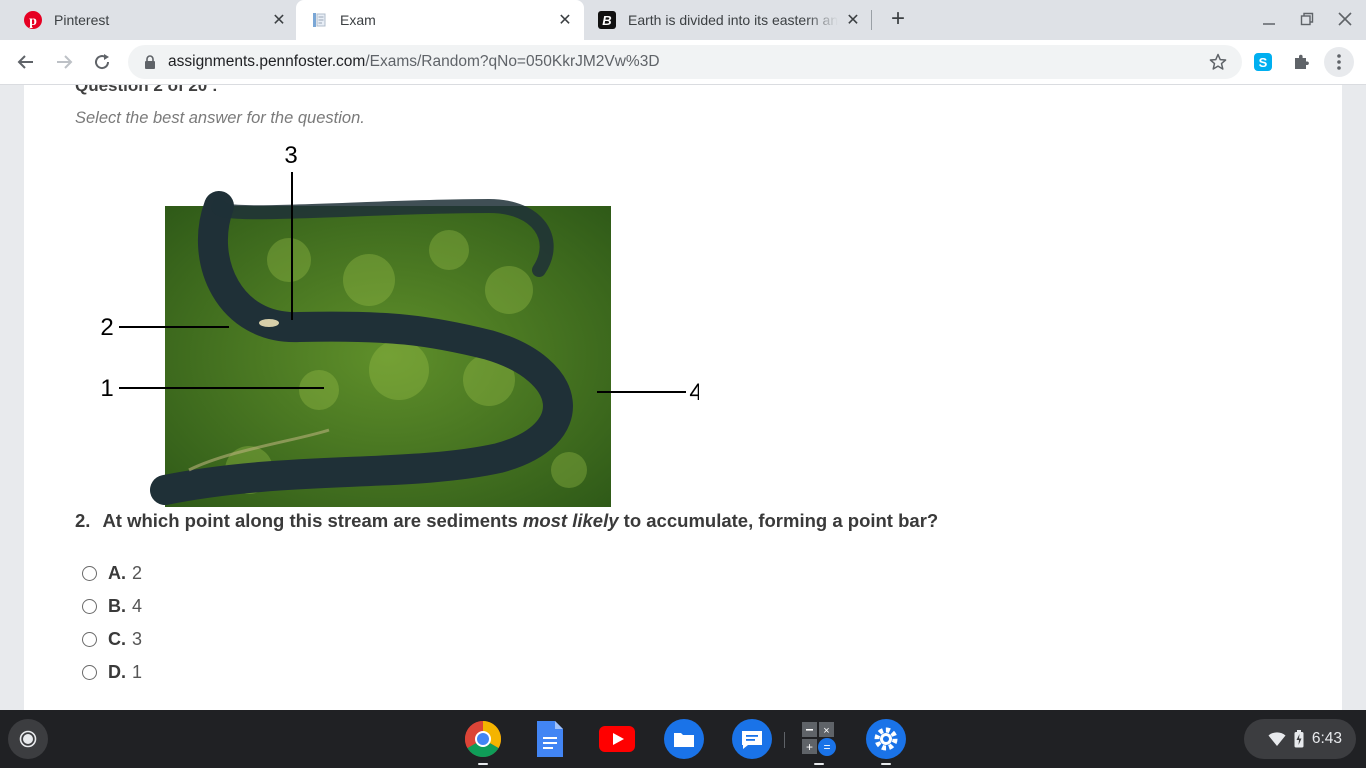 This screenshot has width=1366, height=768. I want to click on tab-exam: Exam ✕, so click(440, 20).